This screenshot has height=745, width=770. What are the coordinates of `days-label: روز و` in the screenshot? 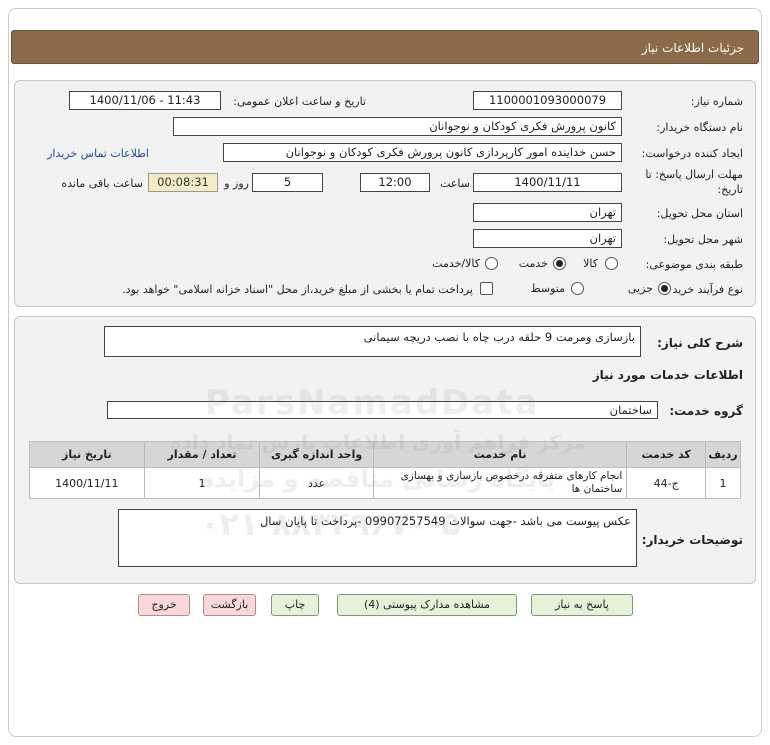 It's located at (236, 183).